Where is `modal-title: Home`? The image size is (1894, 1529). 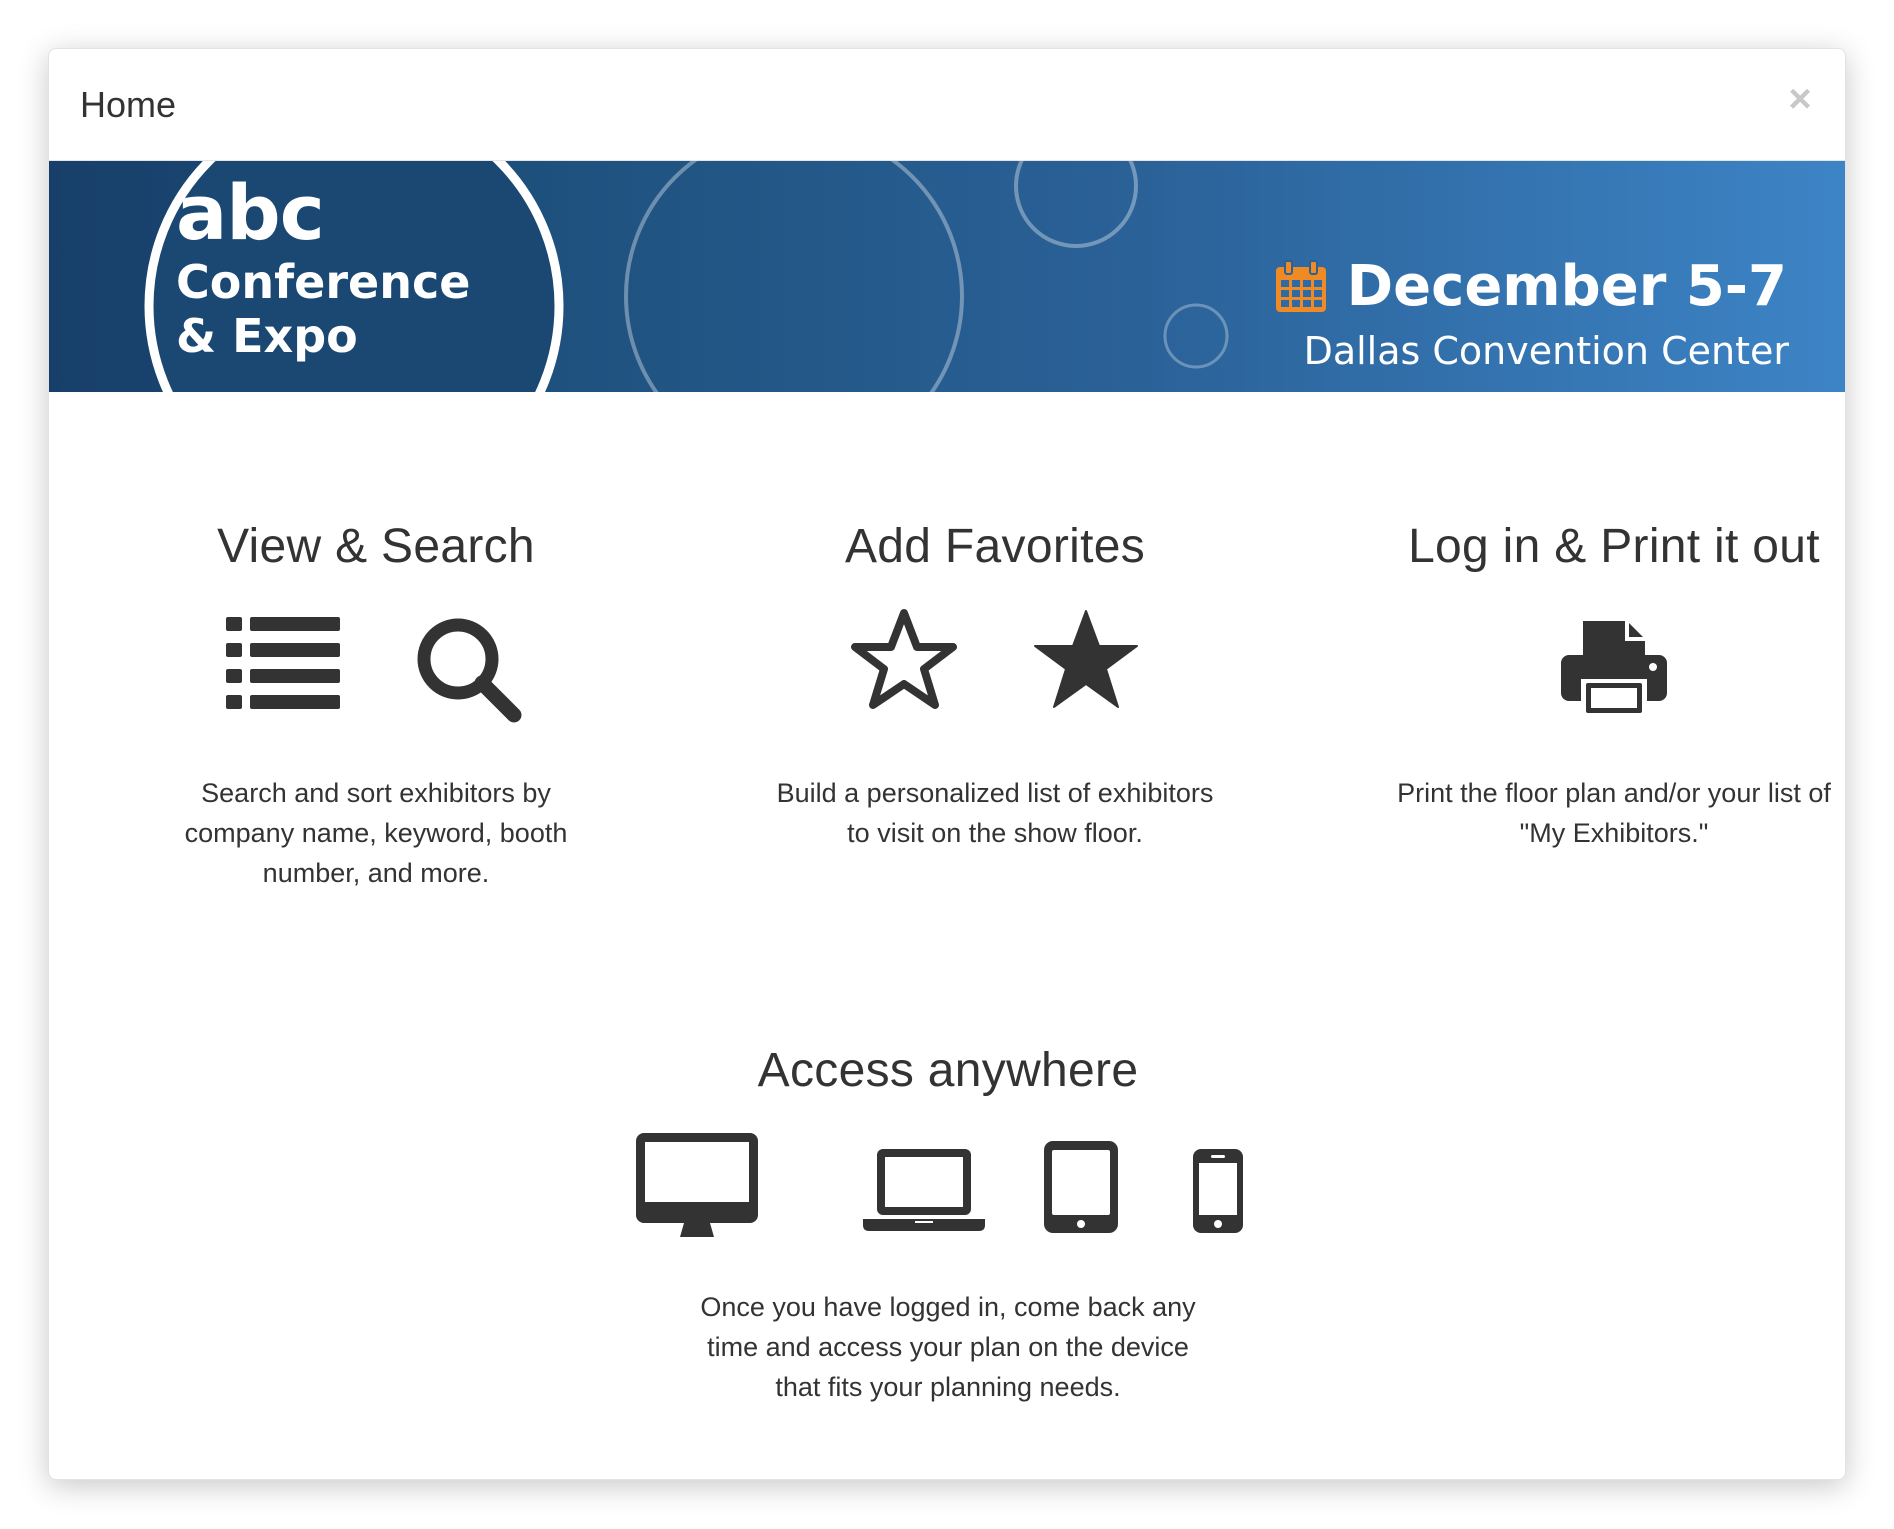 modal-title: Home is located at coordinates (128, 104).